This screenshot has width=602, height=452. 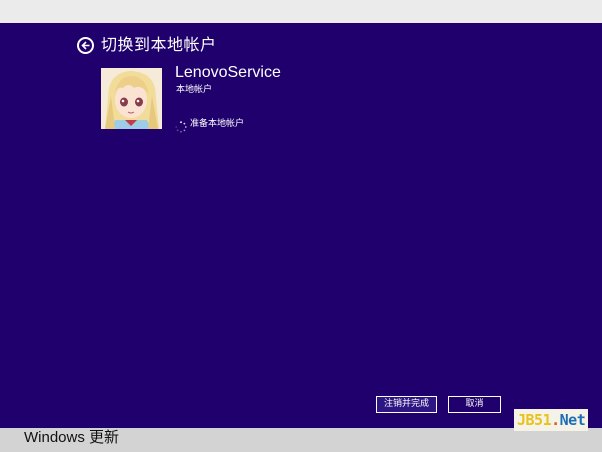 I want to click on back-arrow-icon, so click(x=85, y=45).